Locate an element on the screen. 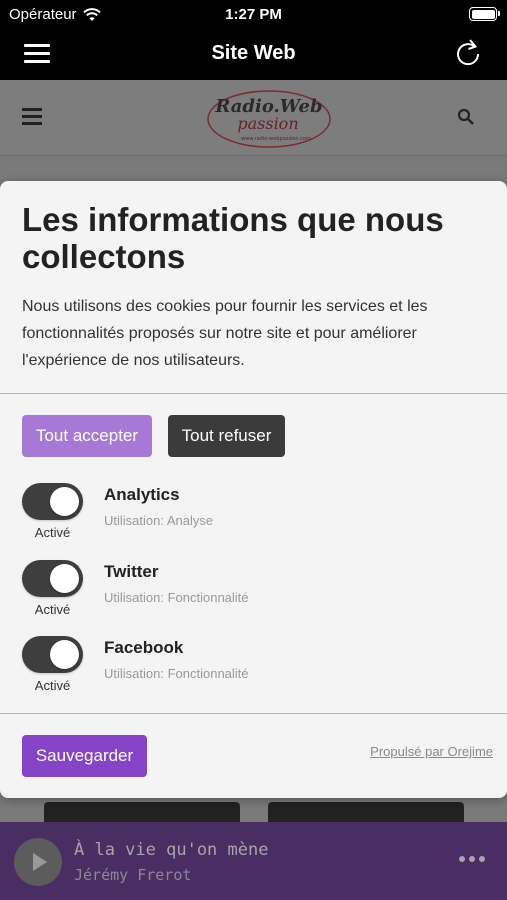 The width and height of the screenshot is (507, 900). track-title: À la vie qu'on mène is located at coordinates (171, 850).